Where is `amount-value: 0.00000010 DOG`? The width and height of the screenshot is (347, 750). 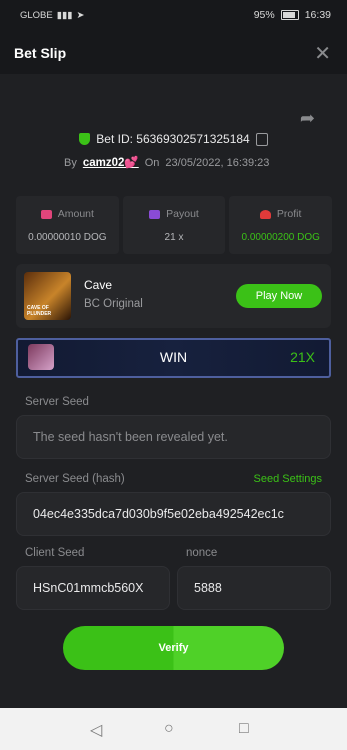 amount-value: 0.00000010 DOG is located at coordinates (67, 237).